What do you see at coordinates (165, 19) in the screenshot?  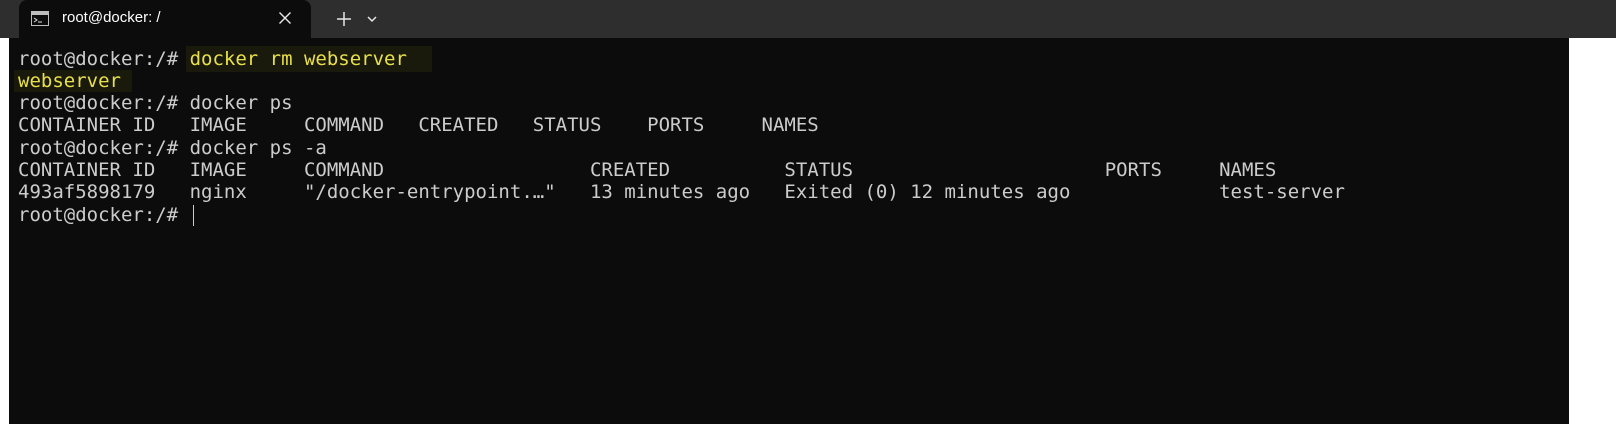 I see `tab-root-docker: root@docker: /` at bounding box center [165, 19].